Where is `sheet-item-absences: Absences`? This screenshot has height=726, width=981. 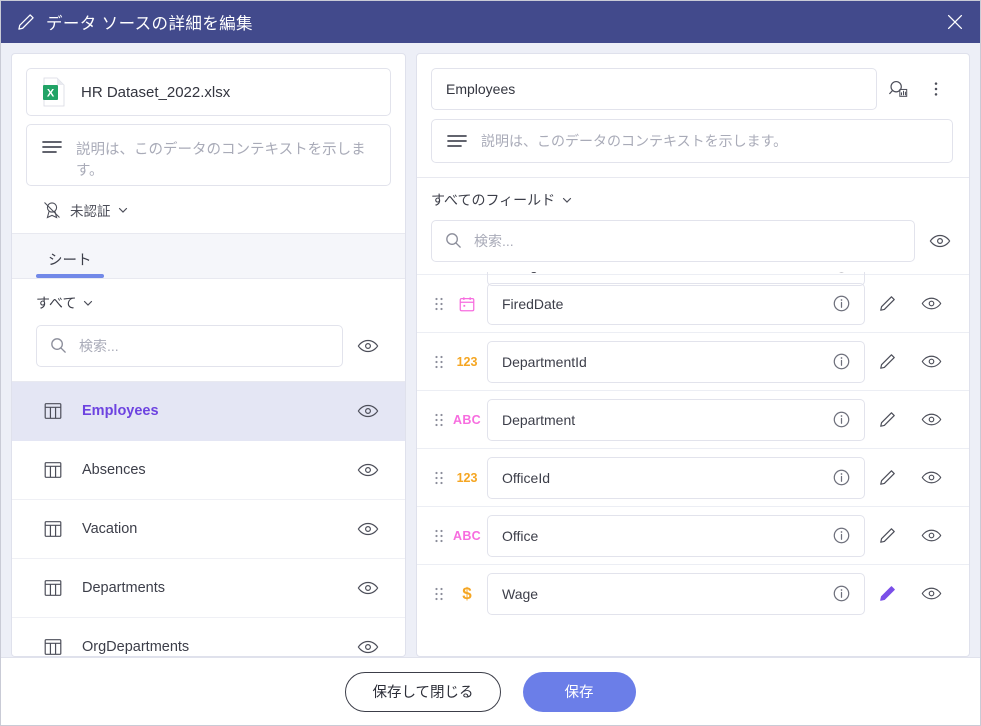
sheet-item-absences: Absences is located at coordinates (208, 470).